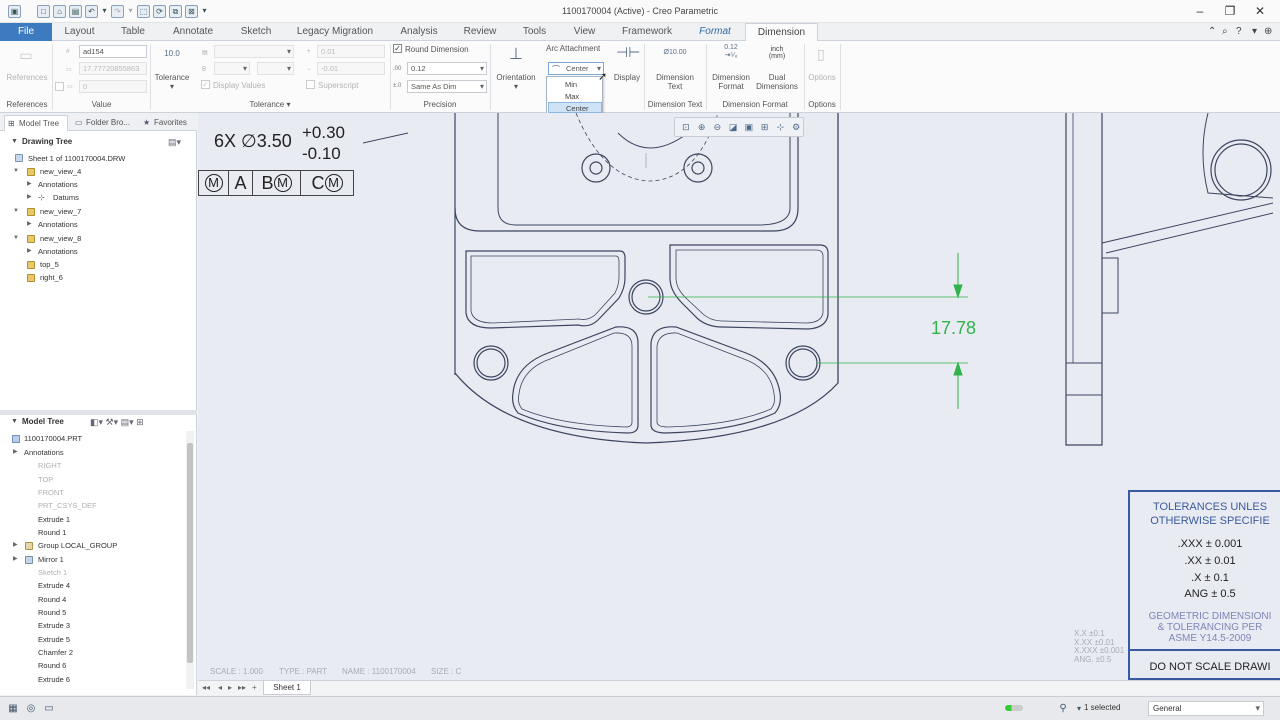 This screenshot has width=1280, height=720. I want to click on round-dimension-checkbox: ✓, so click(397, 48).